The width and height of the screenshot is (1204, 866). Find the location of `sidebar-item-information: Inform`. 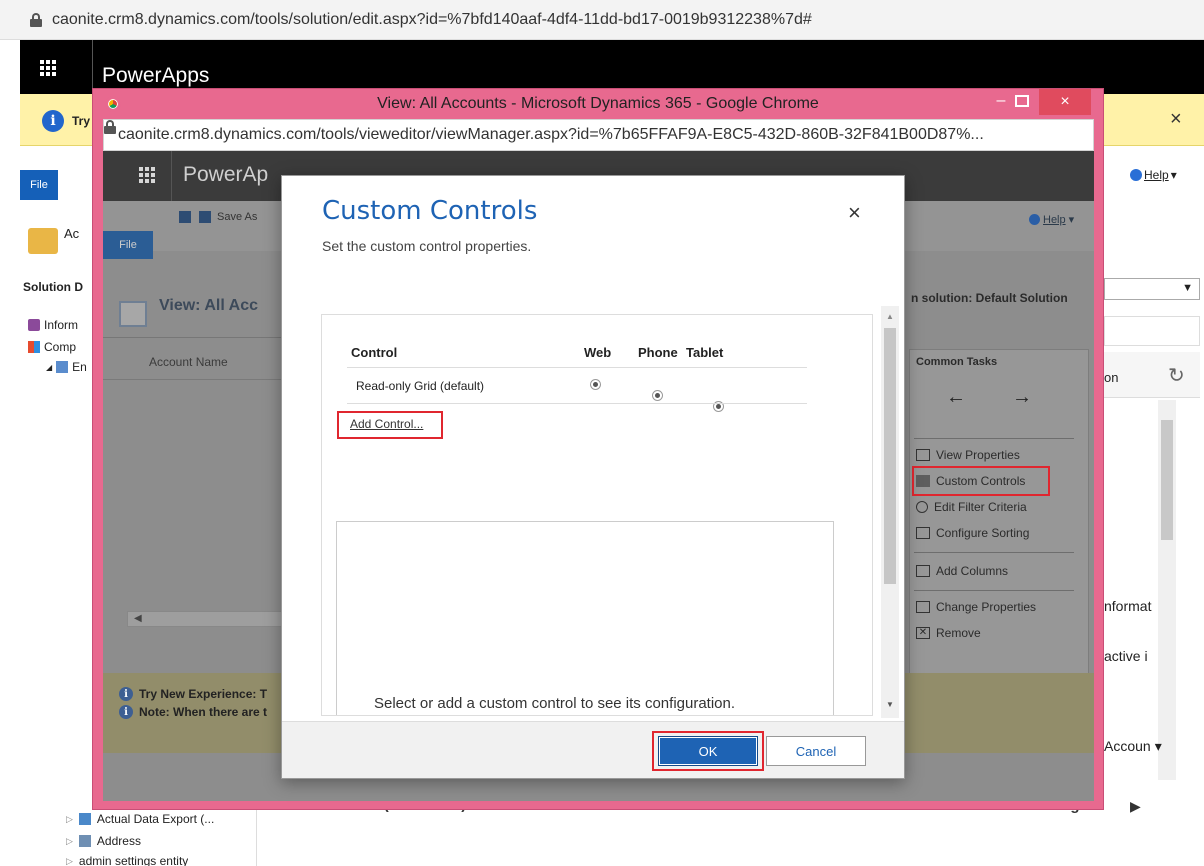

sidebar-item-information: Inform is located at coordinates (53, 325).